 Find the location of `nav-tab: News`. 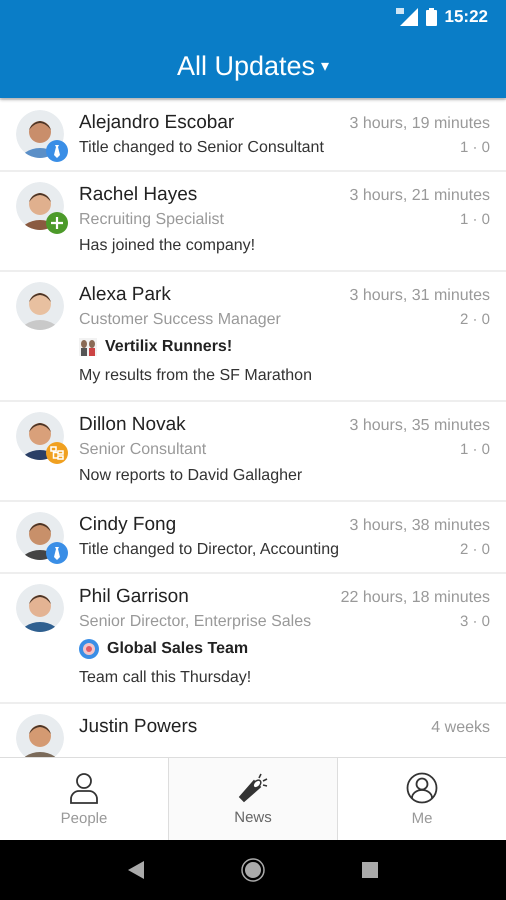

nav-tab: News is located at coordinates (253, 799).